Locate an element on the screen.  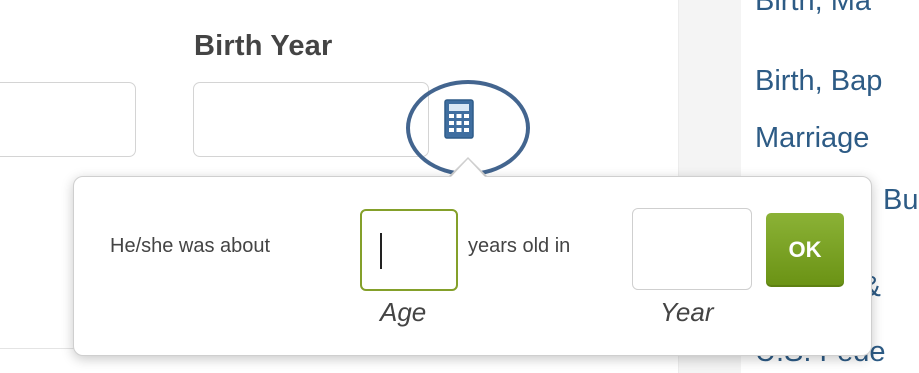
popover-arrow is located at coordinates (468, 168).